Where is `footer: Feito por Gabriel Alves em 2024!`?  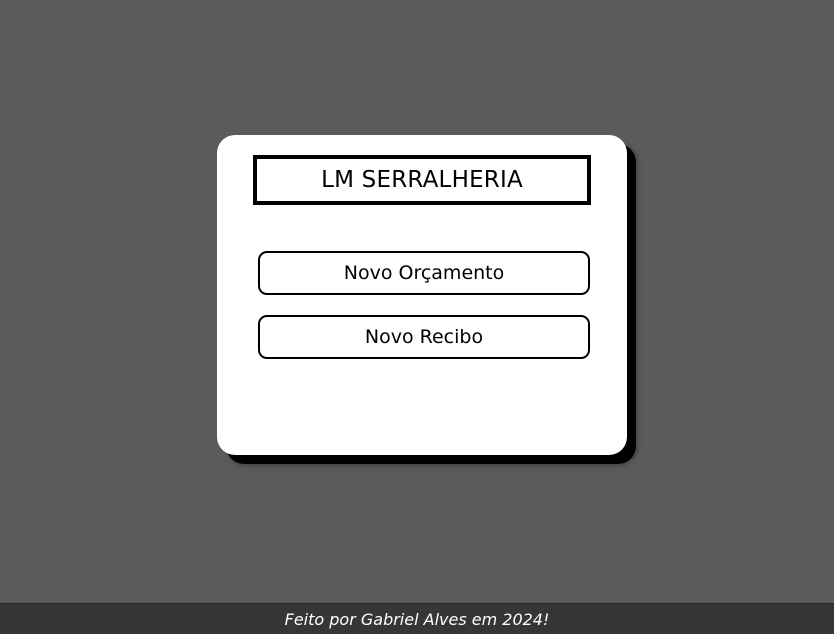 footer: Feito por Gabriel Alves em 2024! is located at coordinates (417, 618).